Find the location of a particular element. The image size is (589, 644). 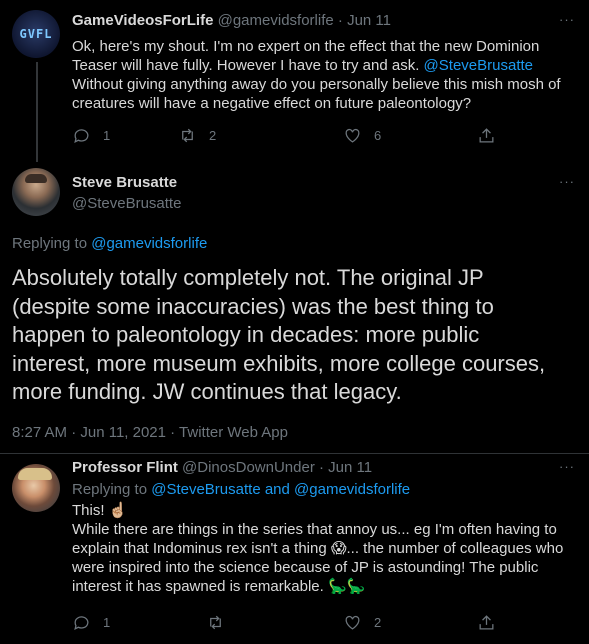

avatar-steve-brusatte is located at coordinates (36, 192).